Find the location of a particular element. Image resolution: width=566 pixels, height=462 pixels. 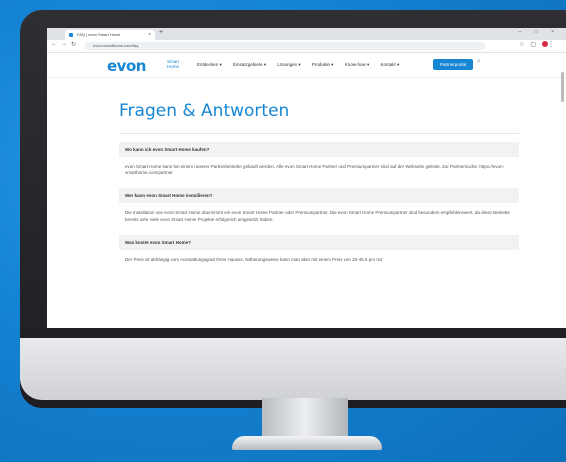

menu-item-kontakt: Kontakt ▾ is located at coordinates (389, 64).